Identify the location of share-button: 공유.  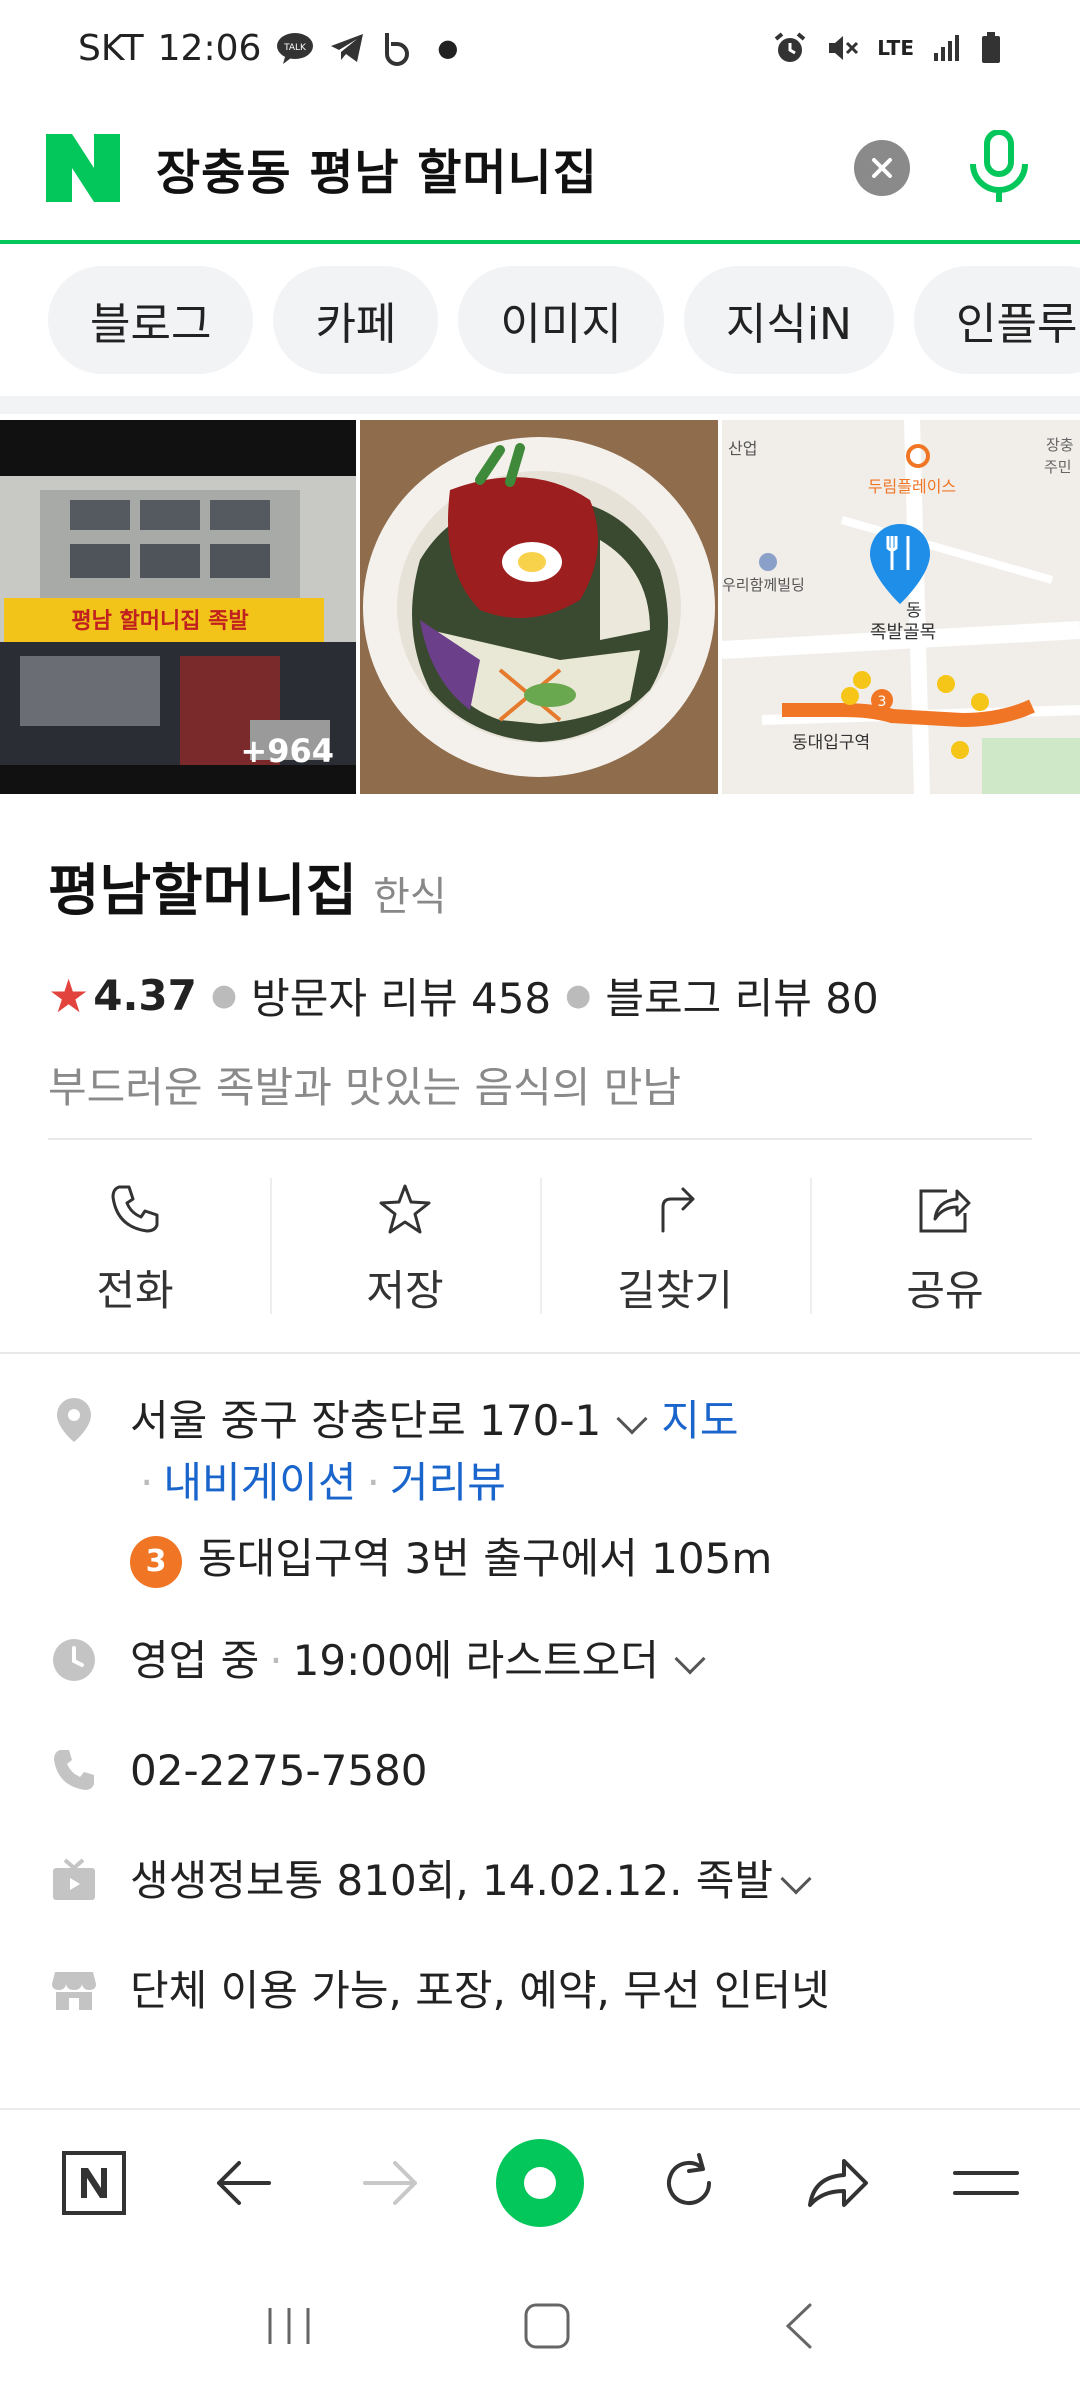
(945, 1250).